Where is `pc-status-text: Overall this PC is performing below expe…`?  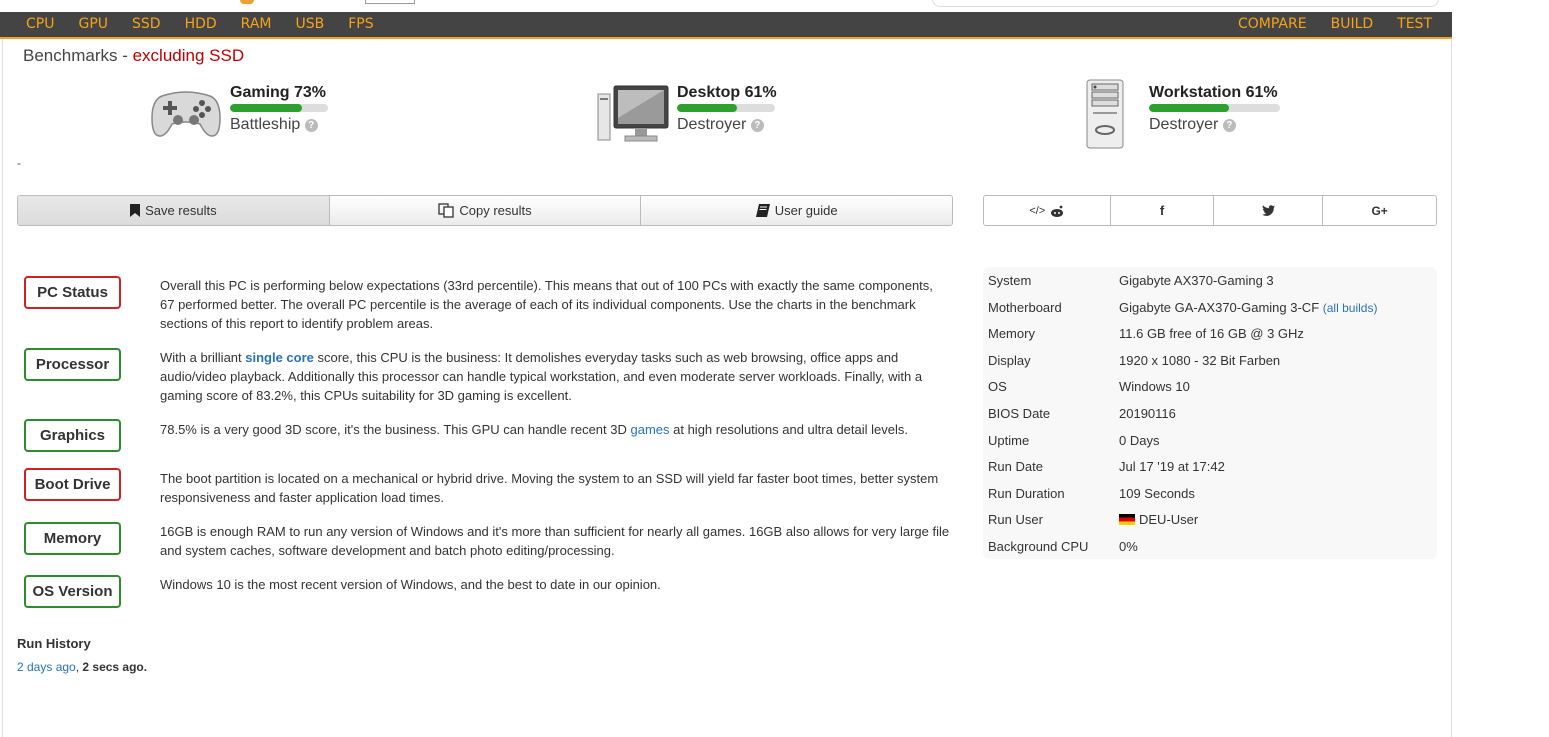 pc-status-text: Overall this PC is performing below expe… is located at coordinates (546, 304).